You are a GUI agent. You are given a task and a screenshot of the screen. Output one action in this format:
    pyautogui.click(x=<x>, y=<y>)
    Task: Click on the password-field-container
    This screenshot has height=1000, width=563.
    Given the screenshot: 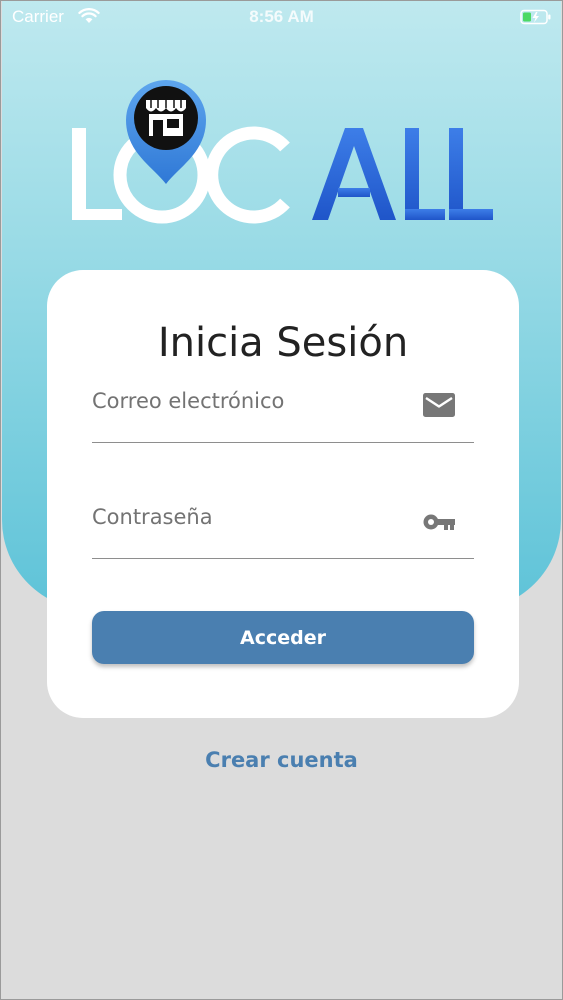 What is the action you would take?
    pyautogui.click(x=283, y=528)
    